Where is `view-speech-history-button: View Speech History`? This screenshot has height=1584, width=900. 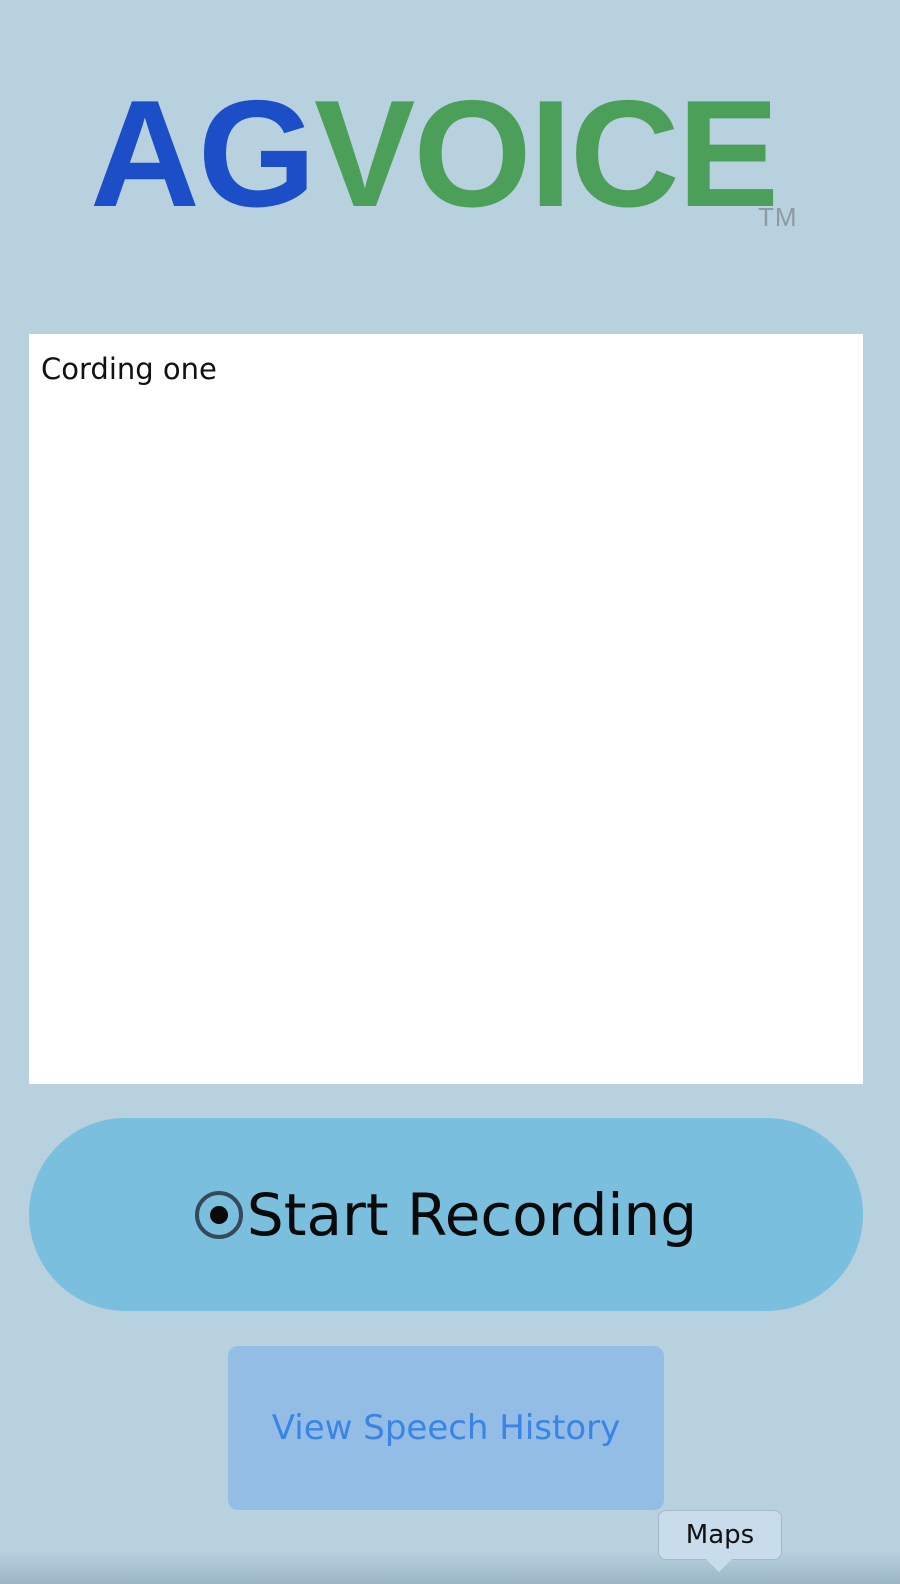
view-speech-history-button: View Speech History is located at coordinates (446, 1428).